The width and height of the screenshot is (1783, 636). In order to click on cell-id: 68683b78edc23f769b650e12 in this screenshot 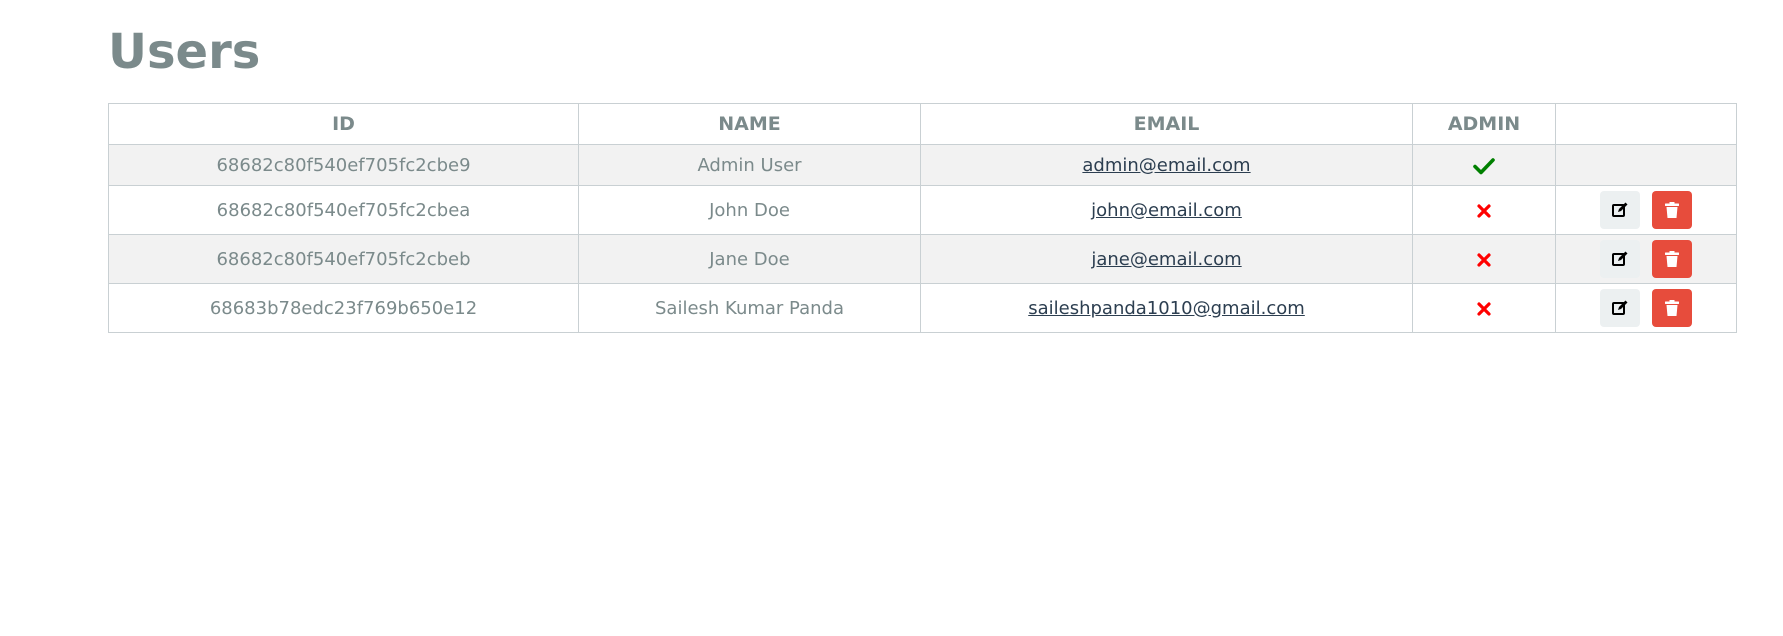, I will do `click(343, 308)`.